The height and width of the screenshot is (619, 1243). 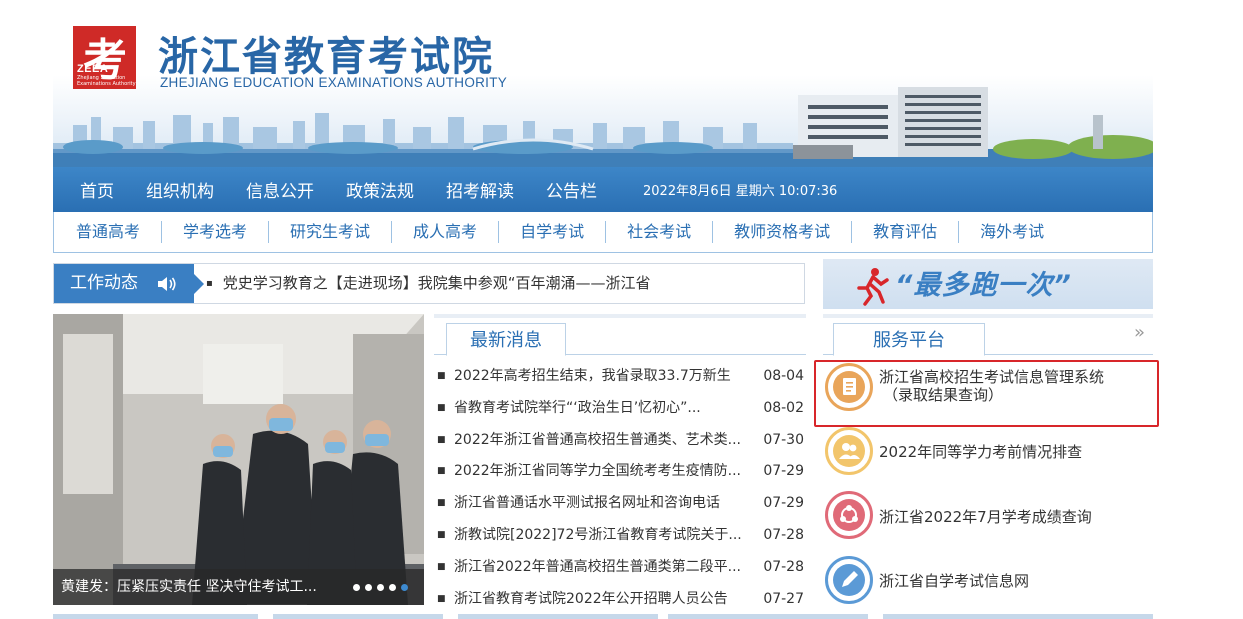 I want to click on service-item-self-study-site: 浙江省自学考试信息网, so click(x=988, y=582).